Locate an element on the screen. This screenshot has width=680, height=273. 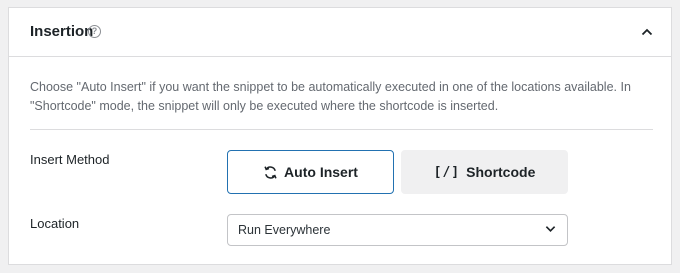
panel-title: Insertion is located at coordinates (62, 31).